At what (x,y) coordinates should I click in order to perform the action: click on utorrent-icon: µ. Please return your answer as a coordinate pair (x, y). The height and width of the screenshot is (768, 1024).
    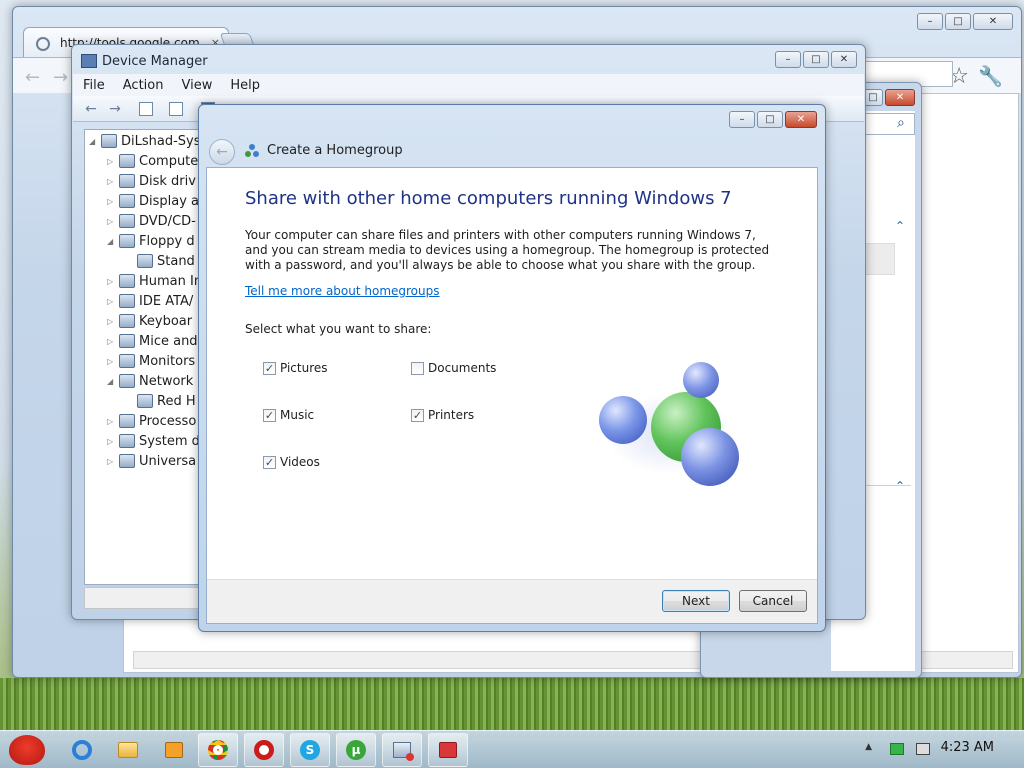
    Looking at the image, I should click on (356, 750).